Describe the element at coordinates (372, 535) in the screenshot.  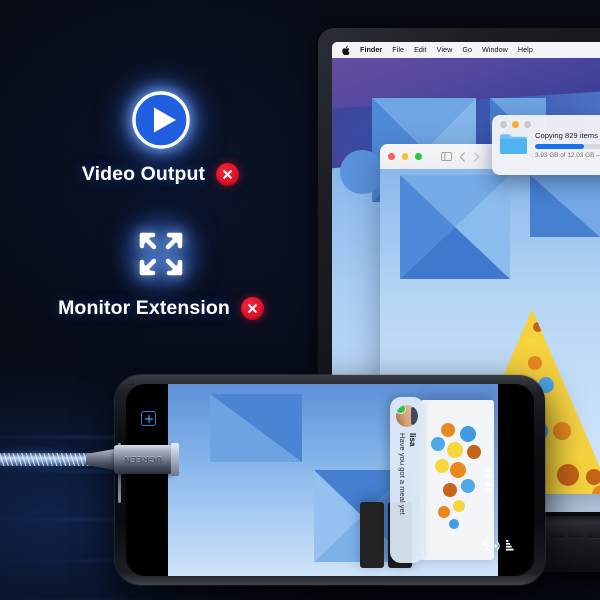
I see `mirrored-app-window` at that location.